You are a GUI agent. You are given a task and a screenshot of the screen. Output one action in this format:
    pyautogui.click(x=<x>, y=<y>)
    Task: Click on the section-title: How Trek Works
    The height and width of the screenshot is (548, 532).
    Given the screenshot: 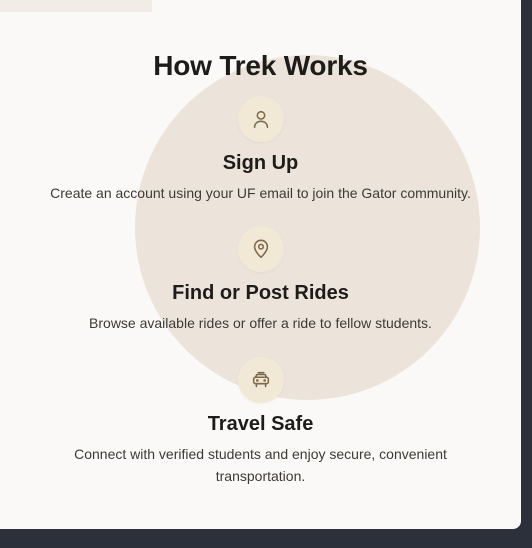 What is the action you would take?
    pyautogui.click(x=260, y=65)
    